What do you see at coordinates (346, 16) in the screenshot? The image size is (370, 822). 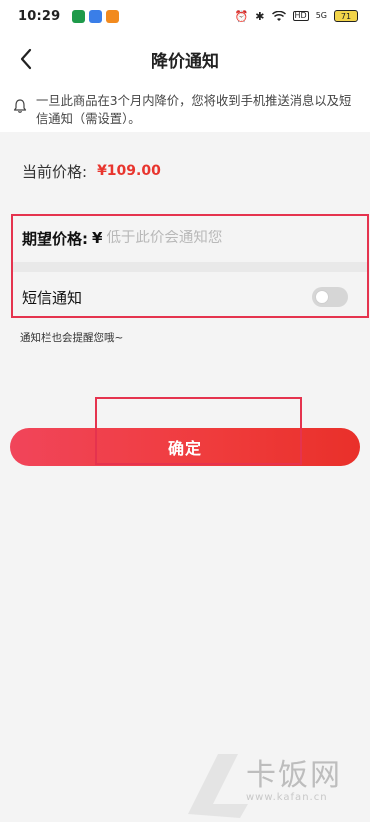 I see `battery-icon: 71` at bounding box center [346, 16].